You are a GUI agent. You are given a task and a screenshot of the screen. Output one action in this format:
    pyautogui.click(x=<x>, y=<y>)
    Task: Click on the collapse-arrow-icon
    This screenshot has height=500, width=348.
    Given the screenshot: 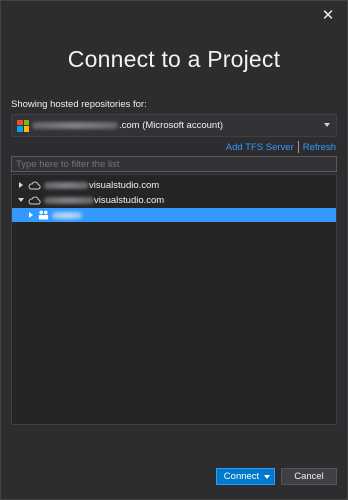 What is the action you would take?
    pyautogui.click(x=20, y=200)
    